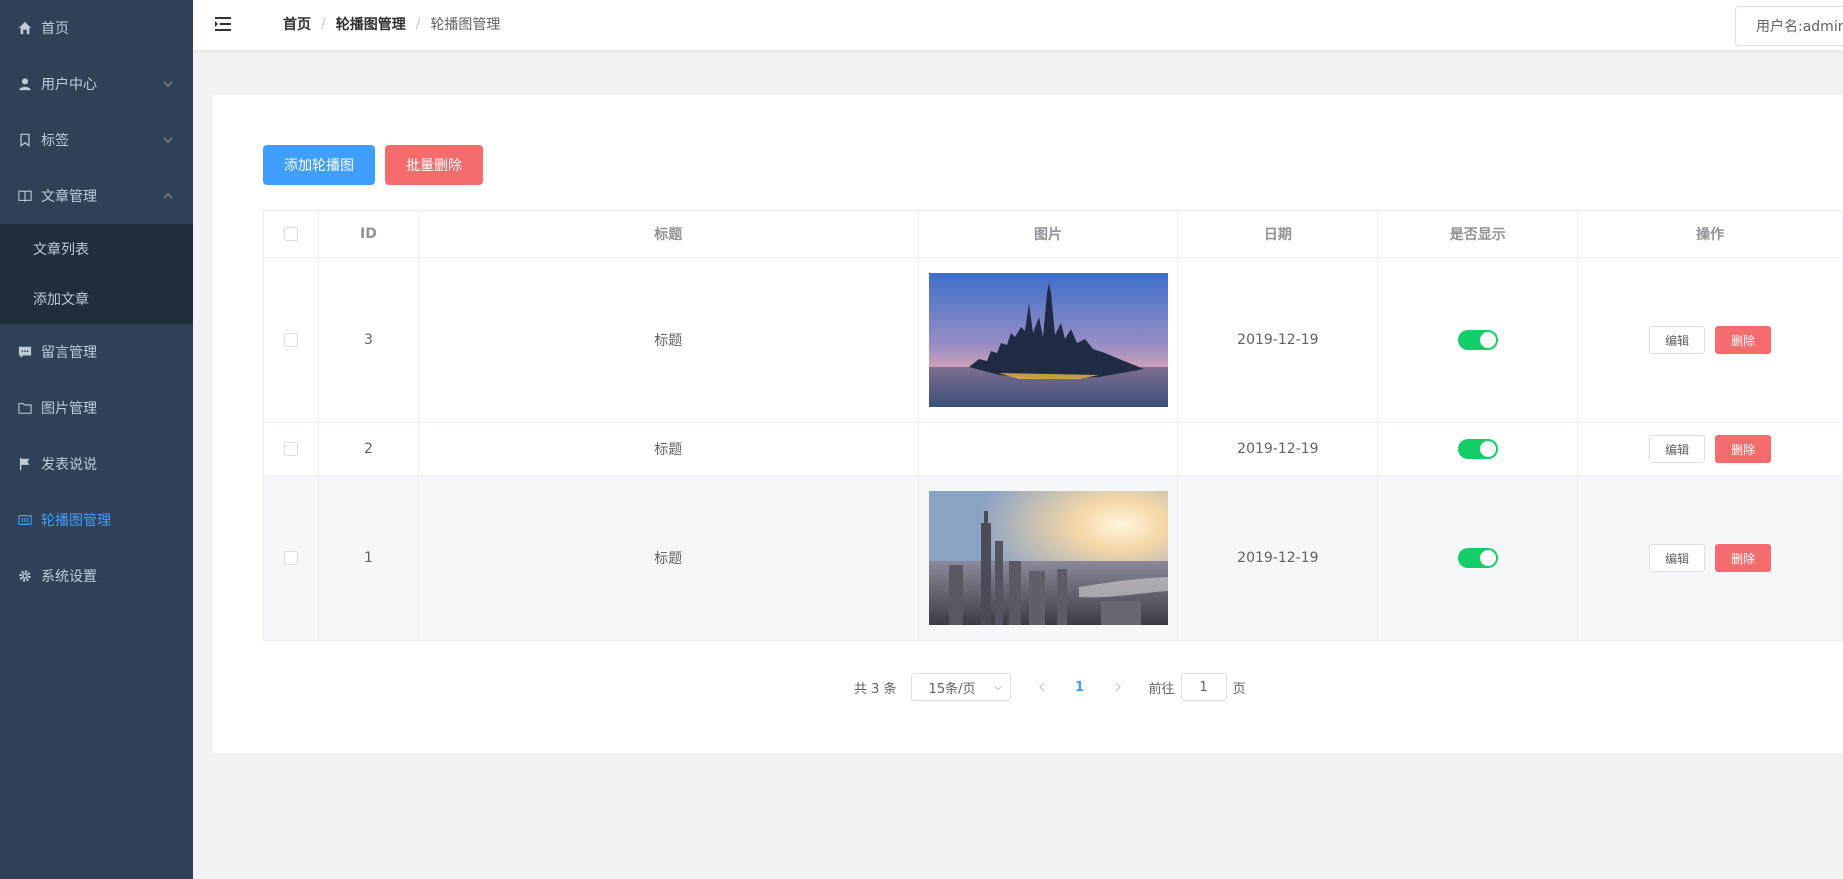  I want to click on page-size-select: 15条/页, so click(960, 687).